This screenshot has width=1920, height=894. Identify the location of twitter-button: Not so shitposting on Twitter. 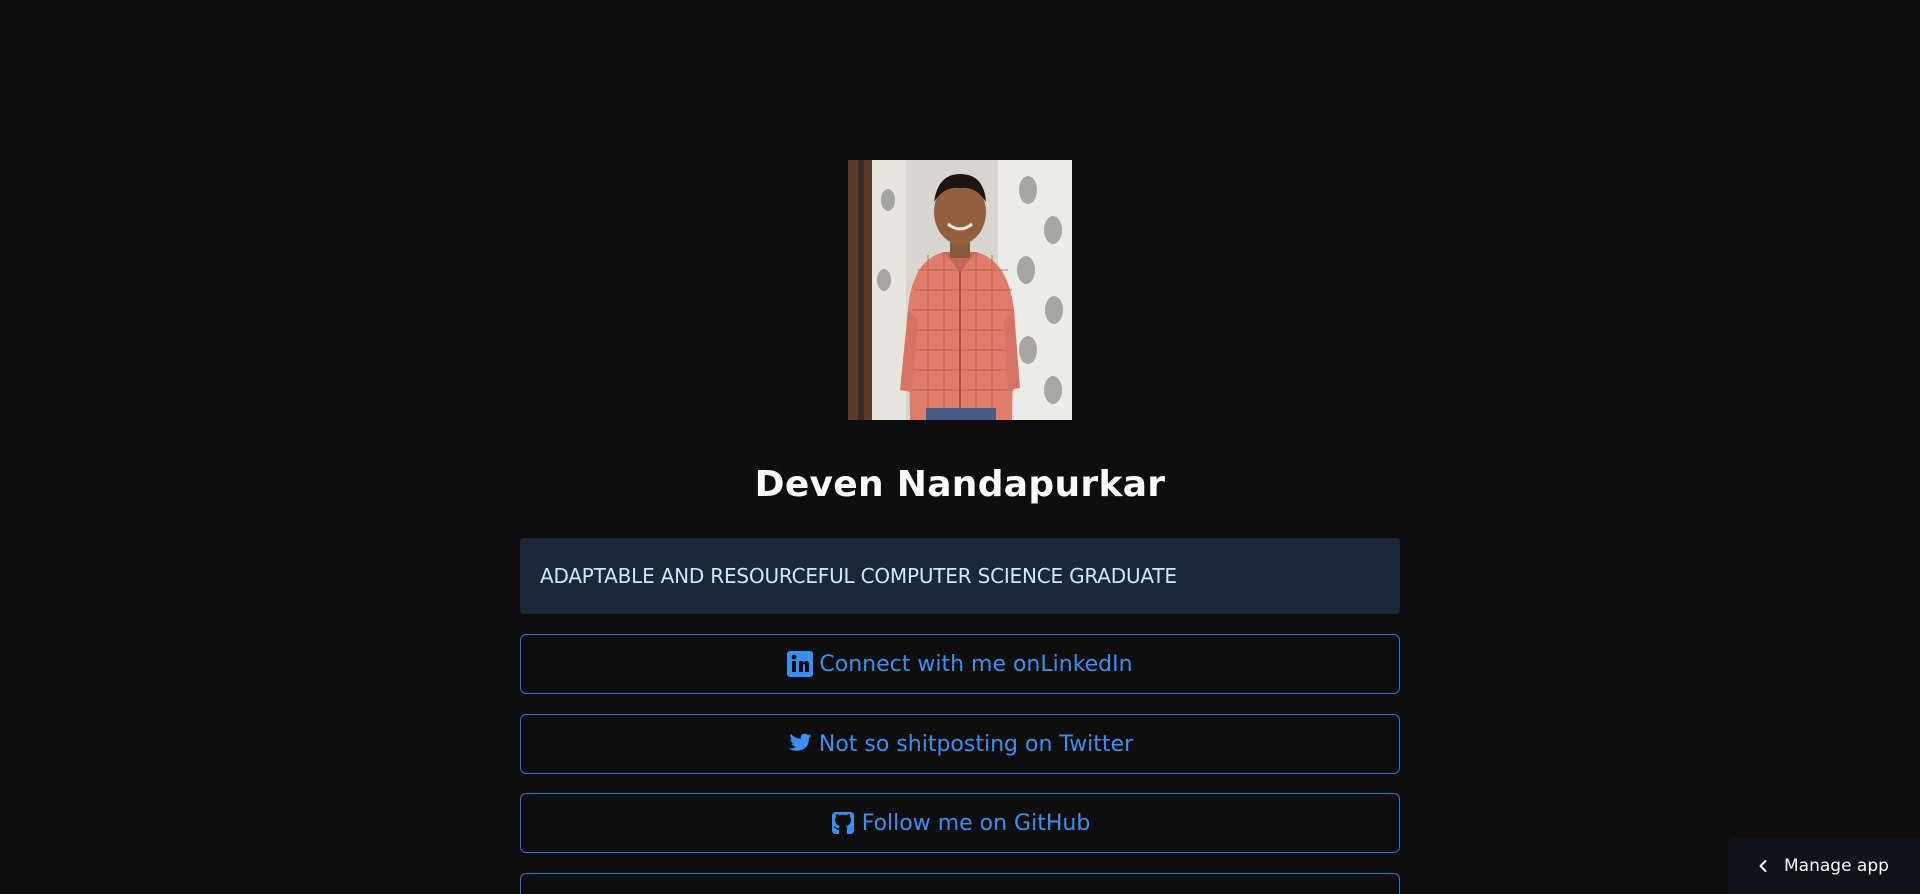
(960, 744).